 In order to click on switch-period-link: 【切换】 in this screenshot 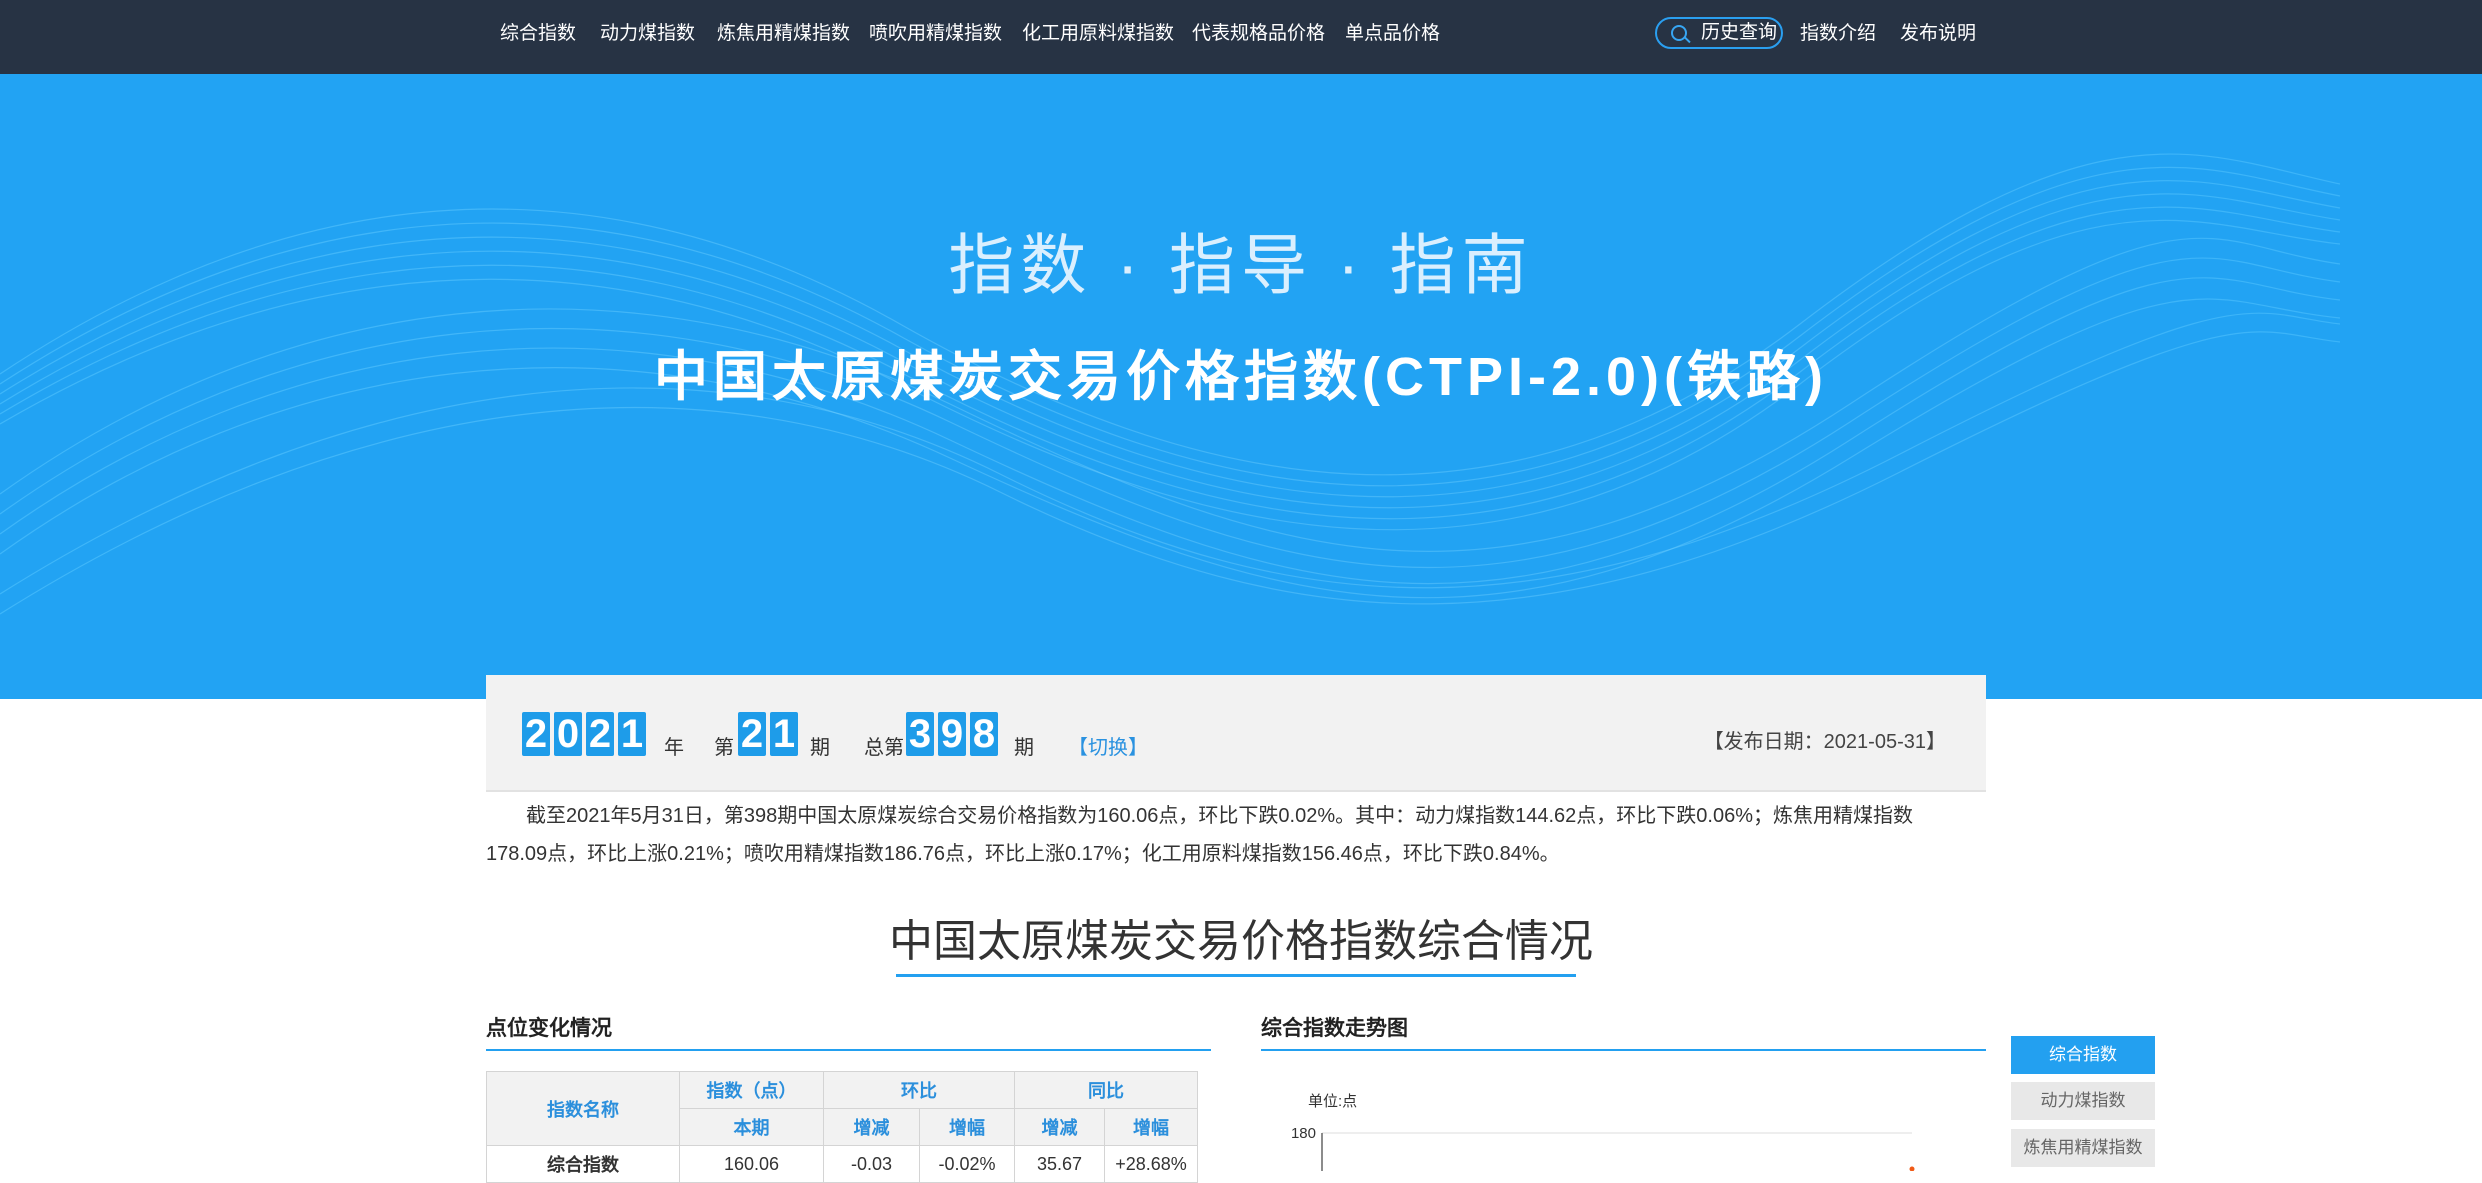, I will do `click(1108, 745)`.